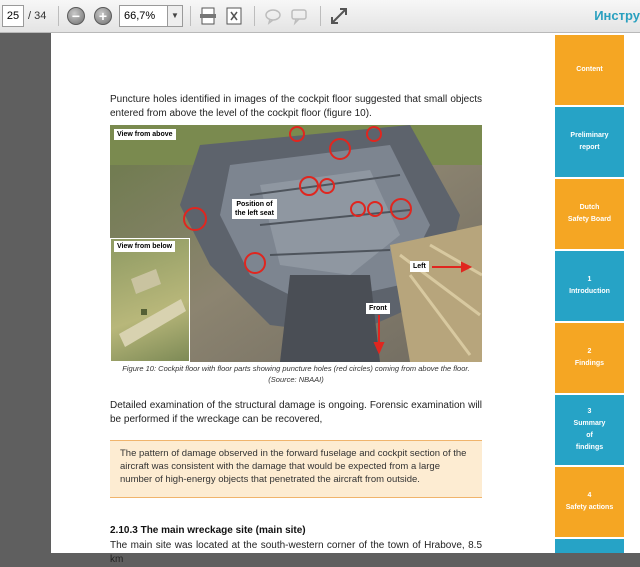 The width and height of the screenshot is (640, 567). I want to click on label-view-from-above: View from above, so click(145, 134).